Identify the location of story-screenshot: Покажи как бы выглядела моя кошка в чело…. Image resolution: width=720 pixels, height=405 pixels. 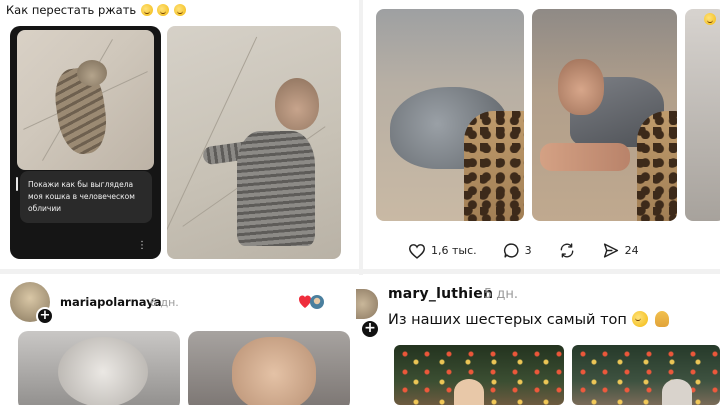
(85, 142).